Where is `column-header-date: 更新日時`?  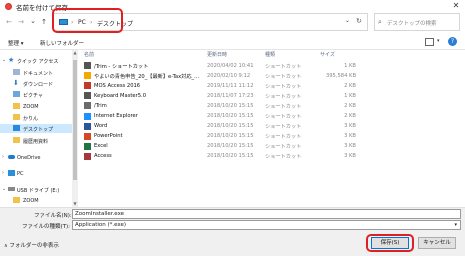 column-header-date: 更新日時 is located at coordinates (217, 54).